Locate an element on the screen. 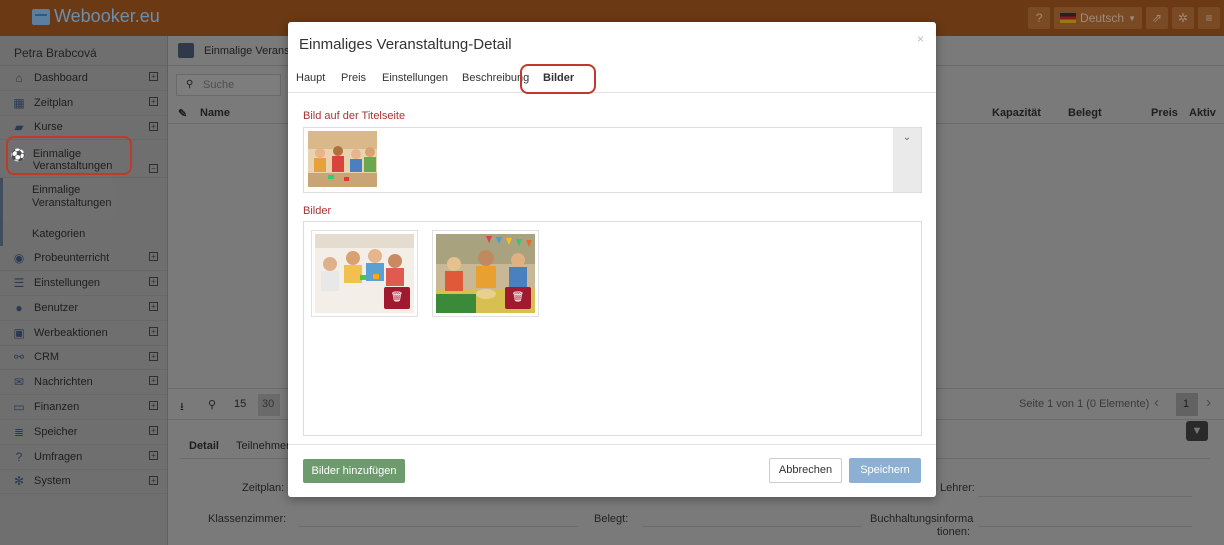 The image size is (1224, 545). column-capacity: Kapazität is located at coordinates (1016, 113).